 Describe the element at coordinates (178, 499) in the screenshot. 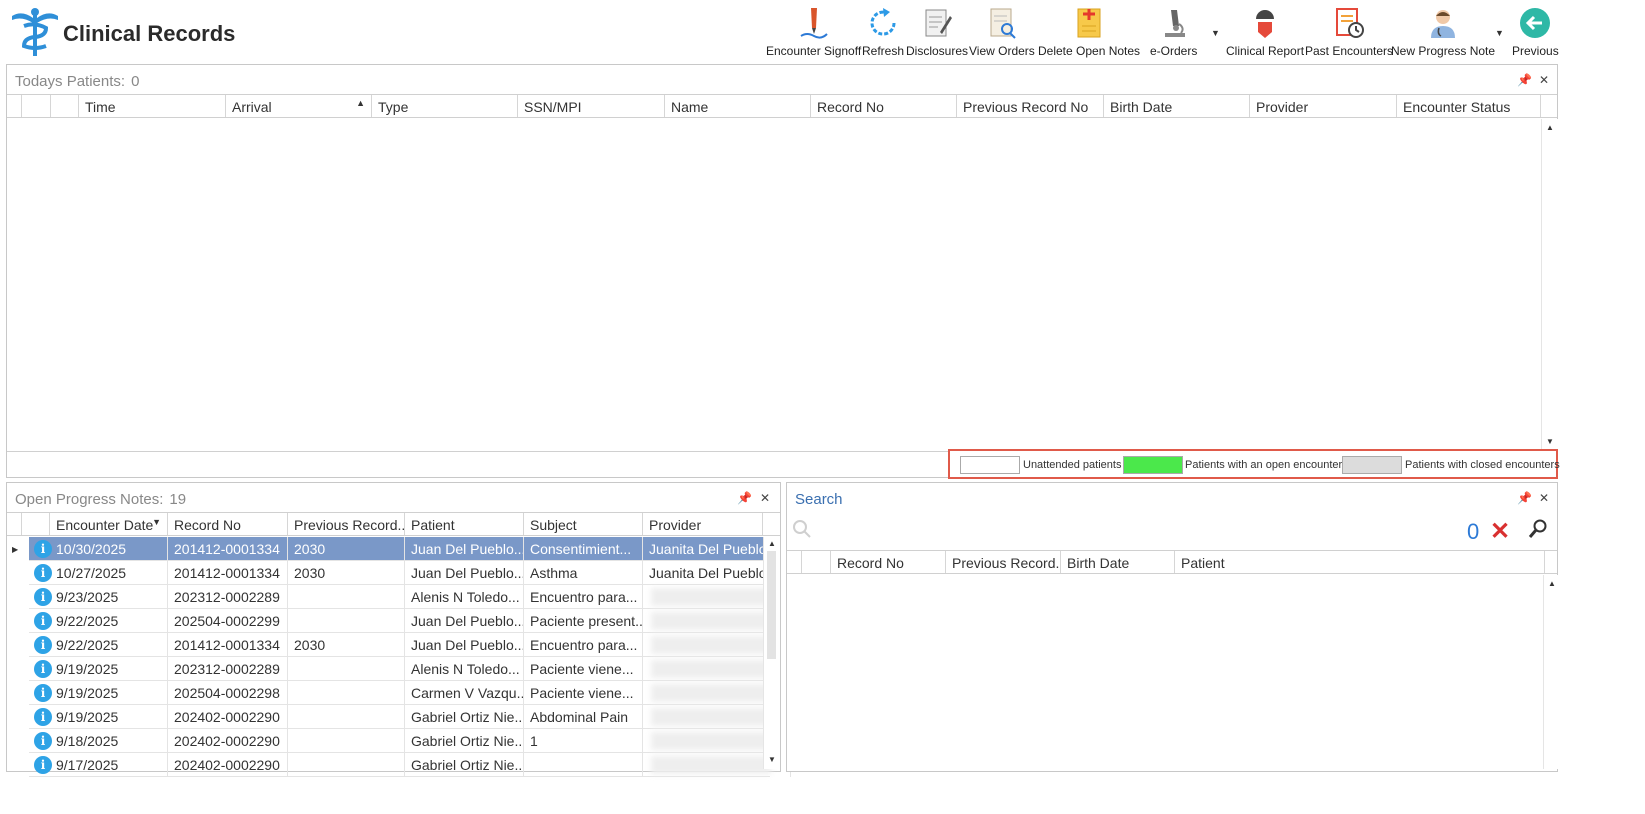

I see `open-notes-count: 19` at that location.